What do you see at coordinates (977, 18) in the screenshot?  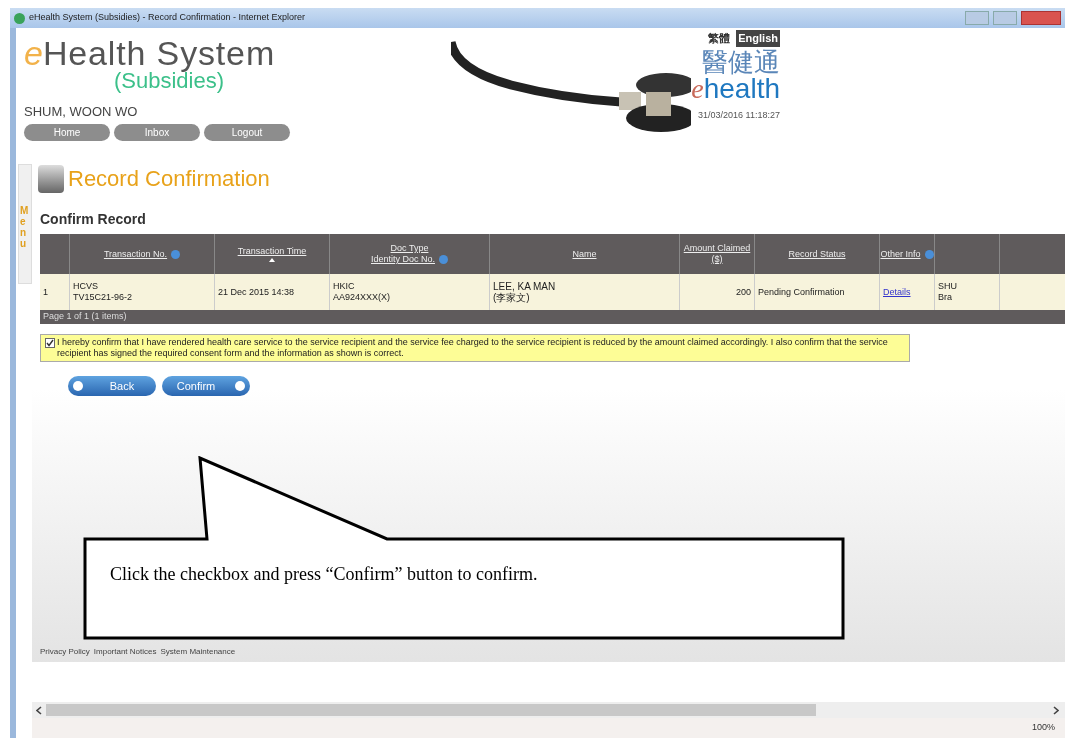 I see `minimize-button` at bounding box center [977, 18].